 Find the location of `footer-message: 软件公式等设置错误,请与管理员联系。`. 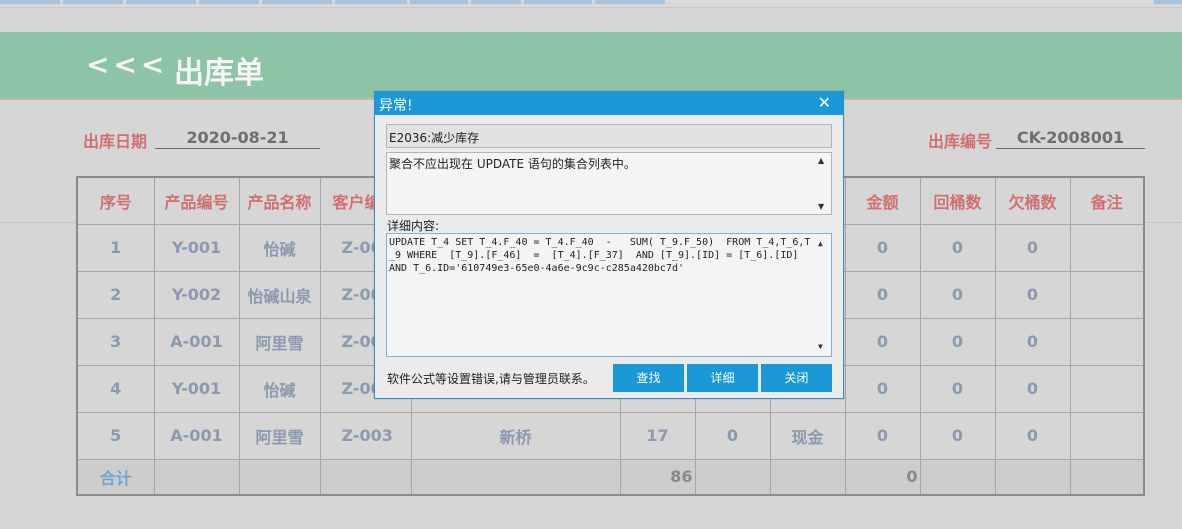

footer-message: 软件公式等设置错误,请与管理员联系。 is located at coordinates (491, 379).